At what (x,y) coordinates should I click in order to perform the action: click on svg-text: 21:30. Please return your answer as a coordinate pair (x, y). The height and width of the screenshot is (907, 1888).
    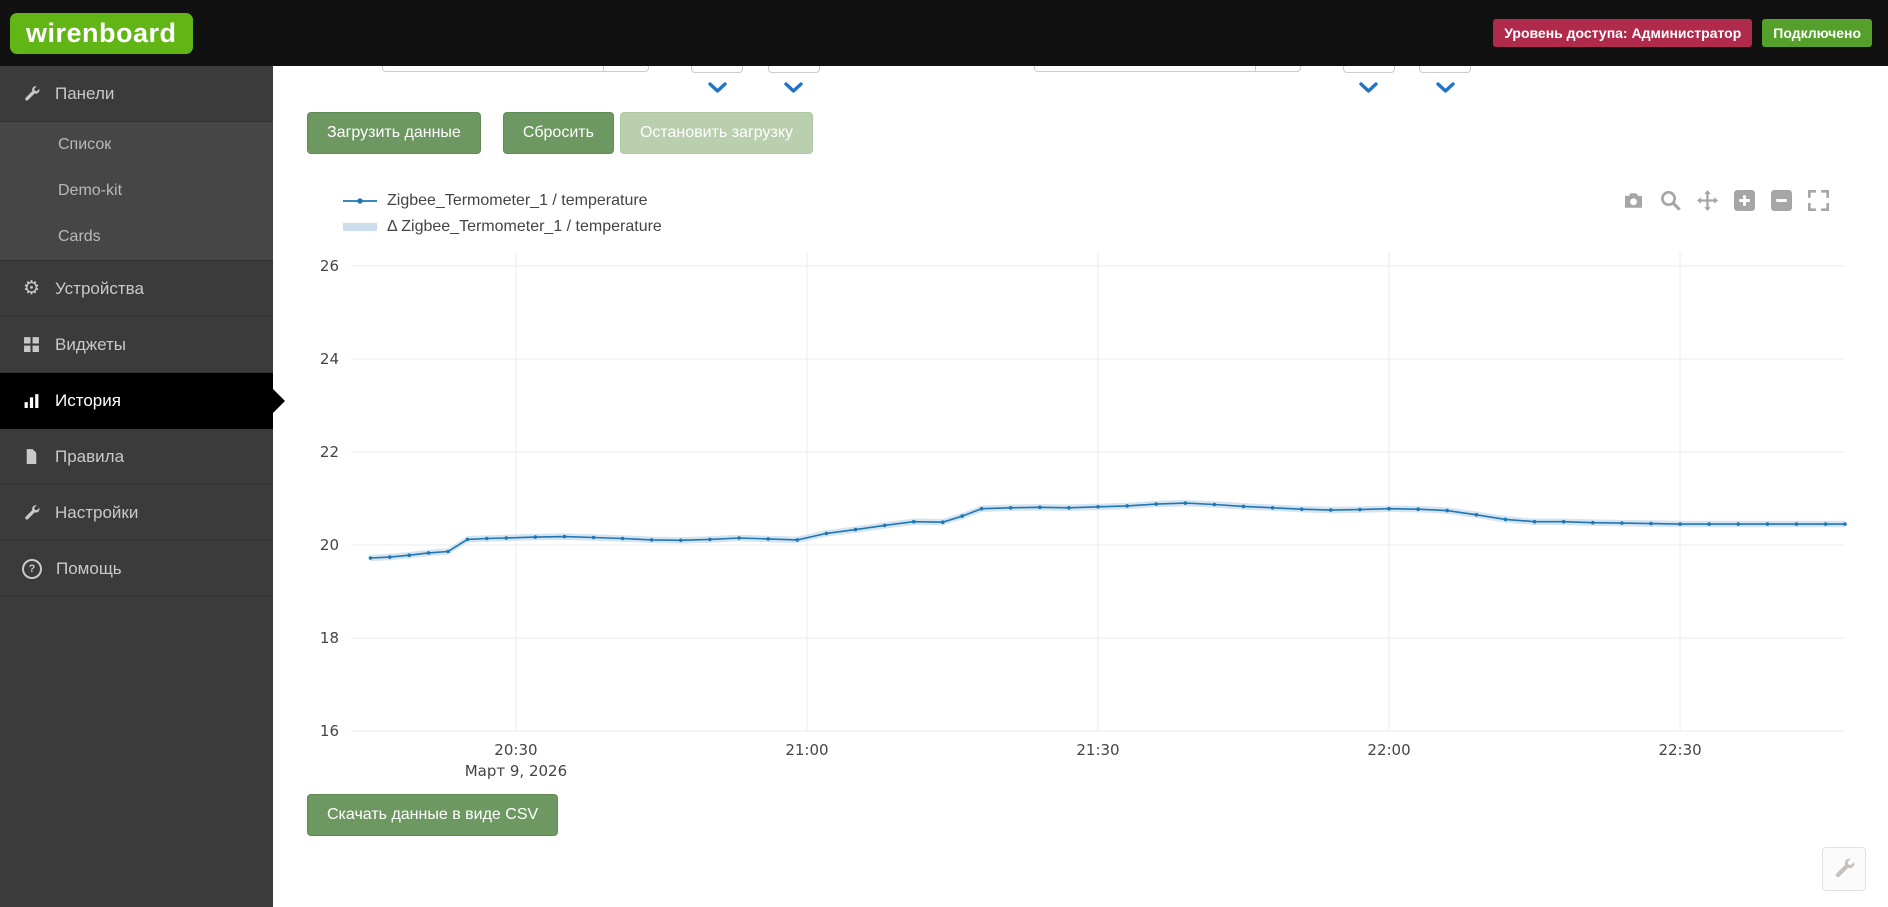
    Looking at the image, I should click on (1097, 750).